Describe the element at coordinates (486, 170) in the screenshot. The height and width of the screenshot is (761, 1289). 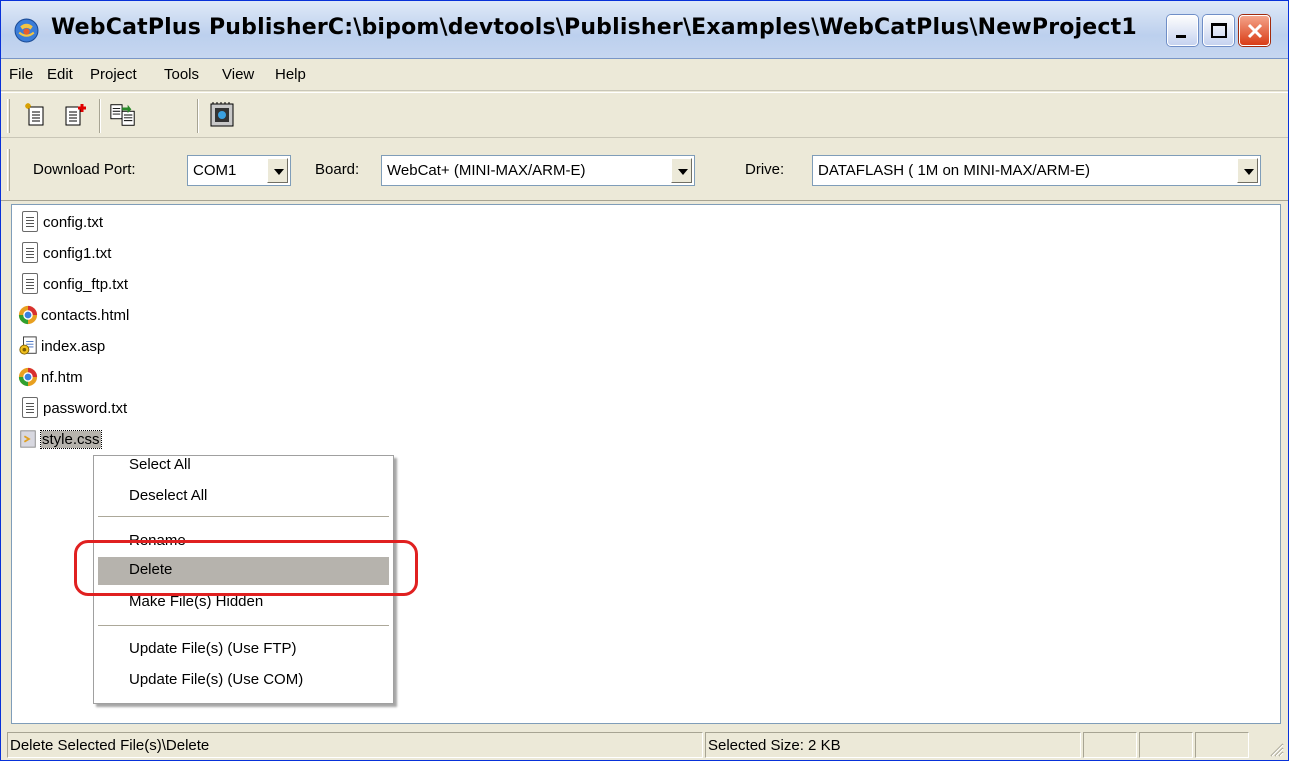
I see `board-value: WebCat+ (MINI-MAX/ARM-E)` at that location.